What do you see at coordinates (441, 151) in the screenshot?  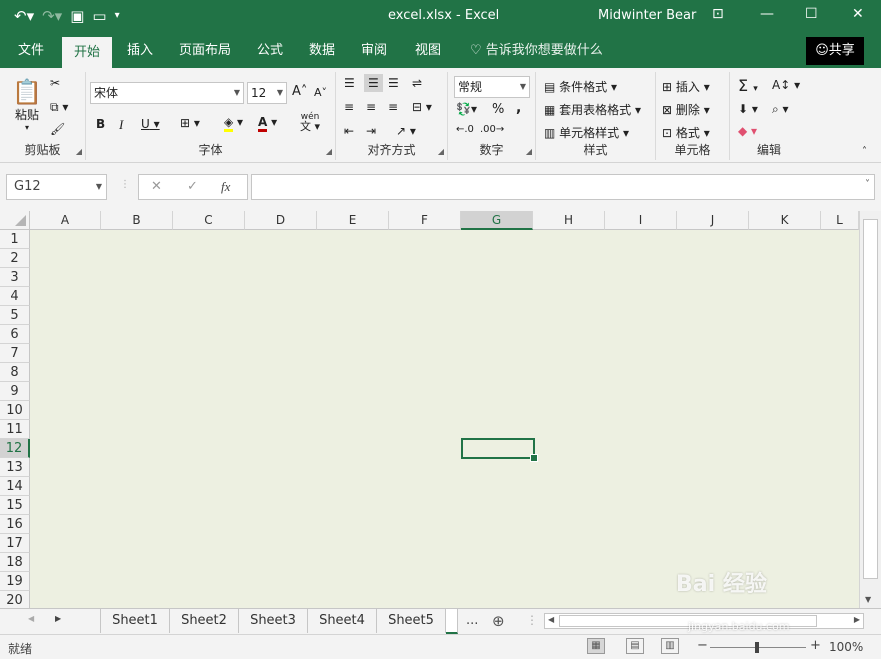 I see `alignment-launcher-icon: ◢` at bounding box center [441, 151].